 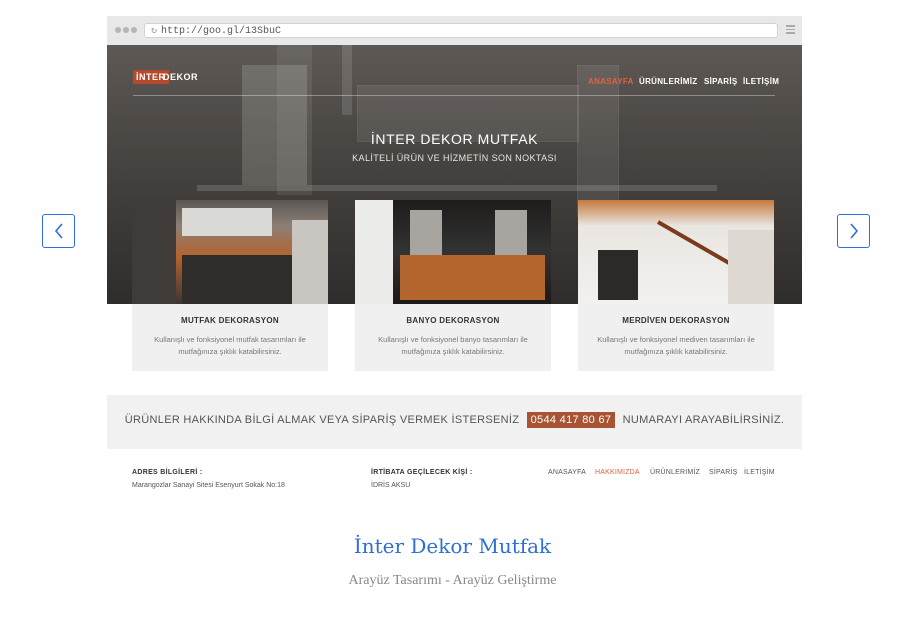 I want to click on nav-item-siparis: SİPARİŞ, so click(x=721, y=81).